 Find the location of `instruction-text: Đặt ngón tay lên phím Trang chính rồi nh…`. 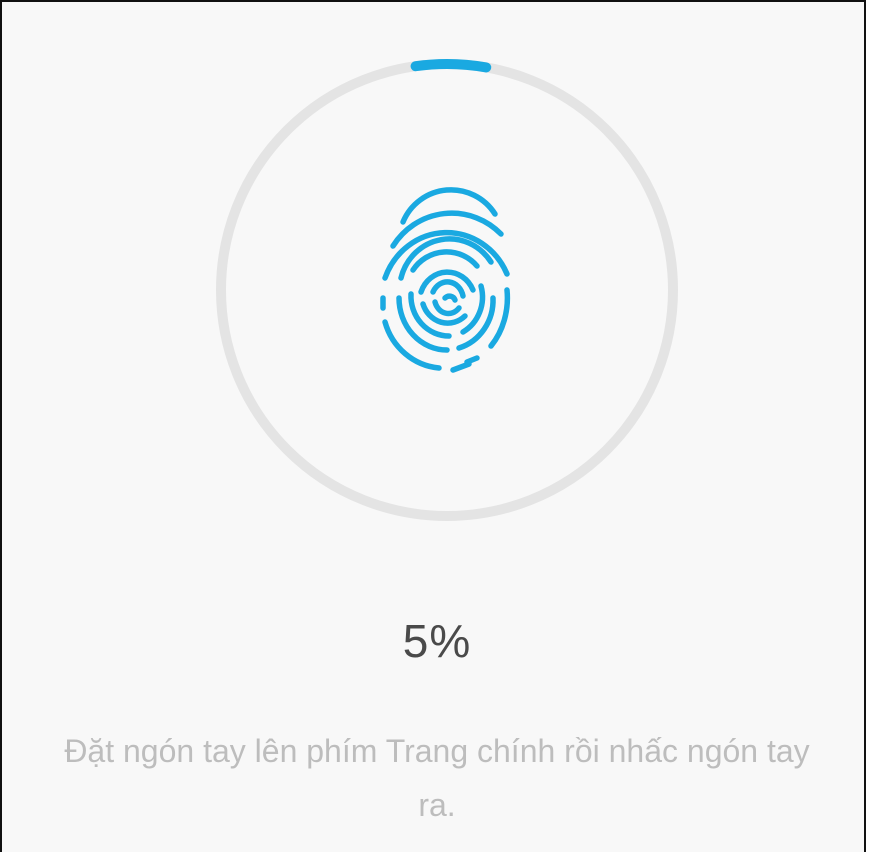

instruction-text: Đặt ngón tay lên phím Trang chính rồi nh… is located at coordinates (437, 778).